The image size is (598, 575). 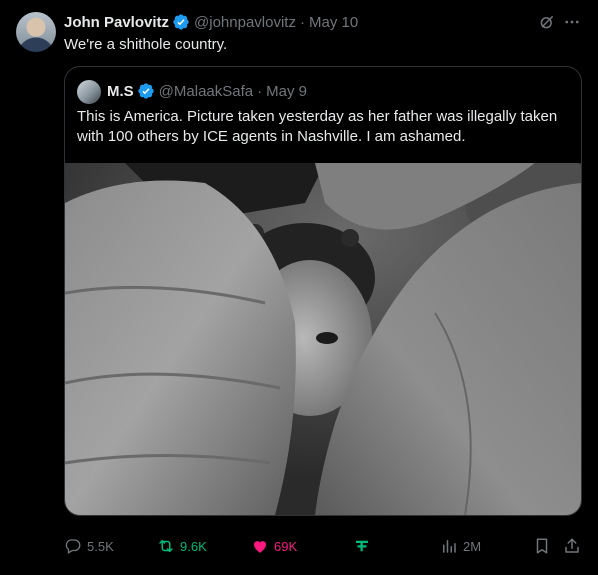 I want to click on action-bar: 5.5K 9.6K 69K 2M, so click(x=299, y=546).